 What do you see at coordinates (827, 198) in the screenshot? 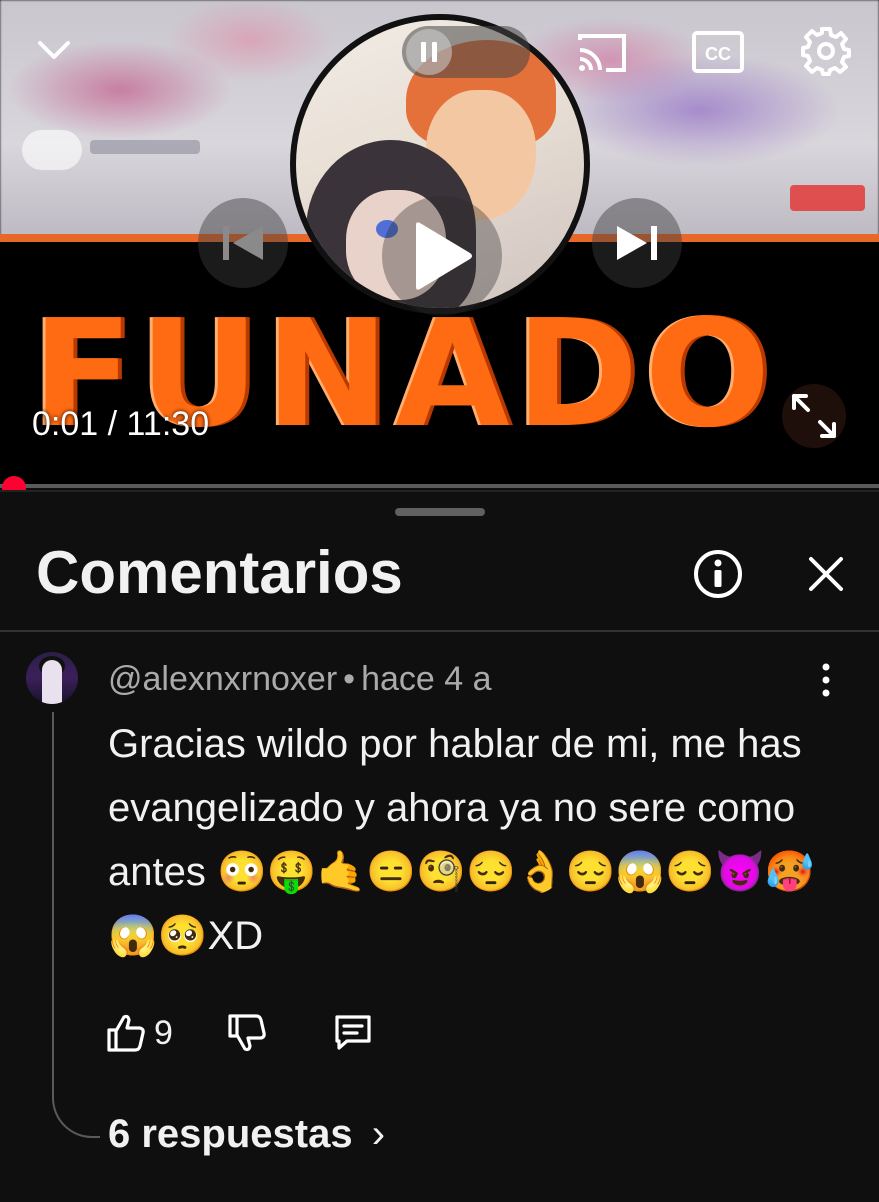
I see `thumbnail-blurred-button` at bounding box center [827, 198].